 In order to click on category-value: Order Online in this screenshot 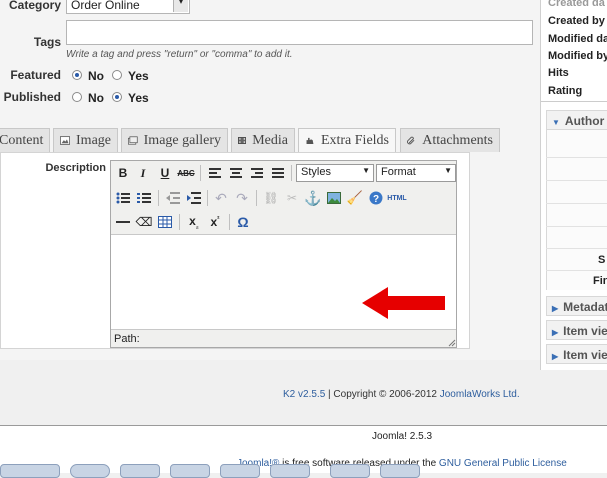, I will do `click(105, 6)`.